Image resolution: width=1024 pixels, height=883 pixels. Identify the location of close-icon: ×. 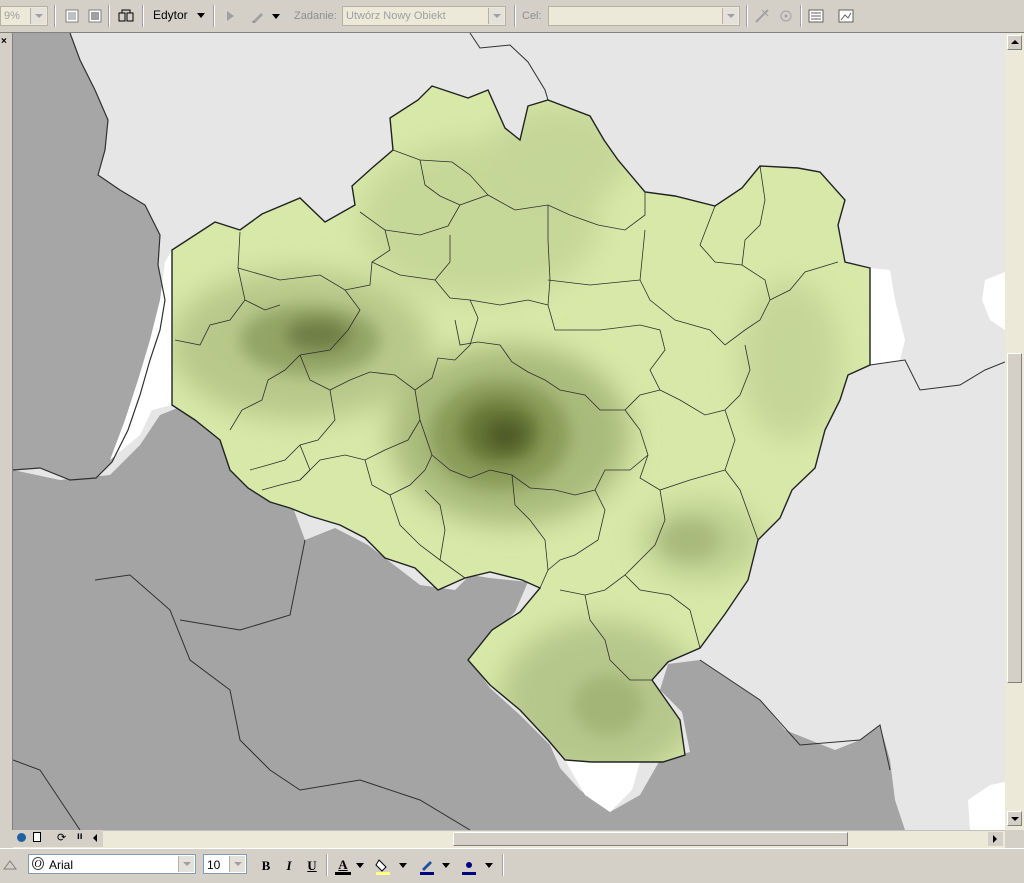
(4, 41).